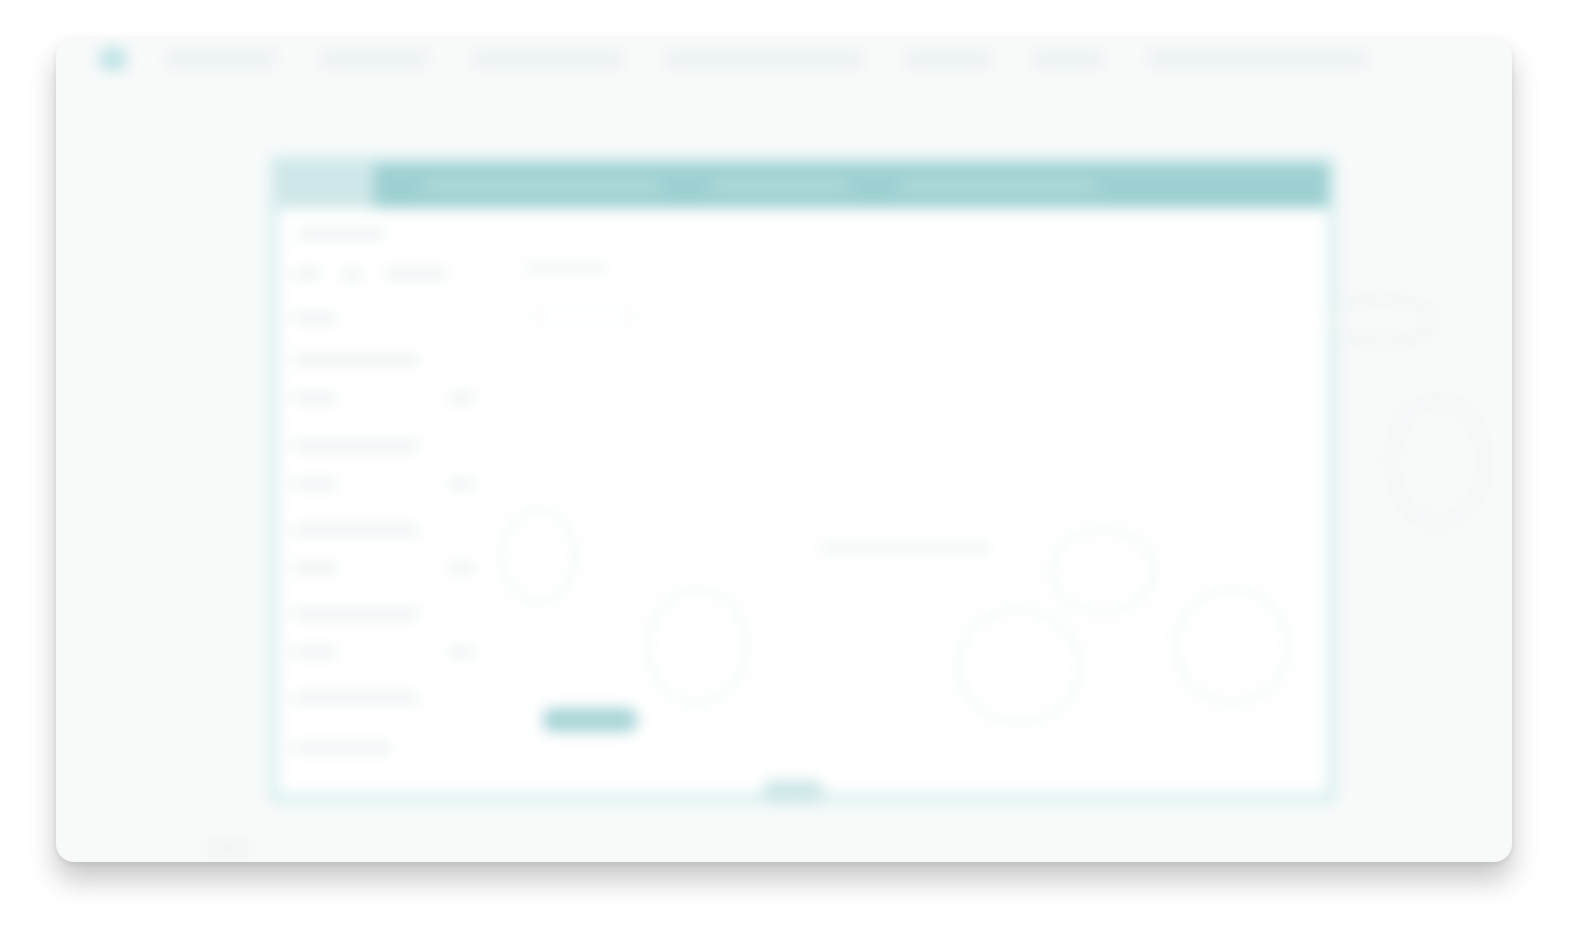 The image size is (1582, 944). I want to click on primary-action-button, so click(590, 720).